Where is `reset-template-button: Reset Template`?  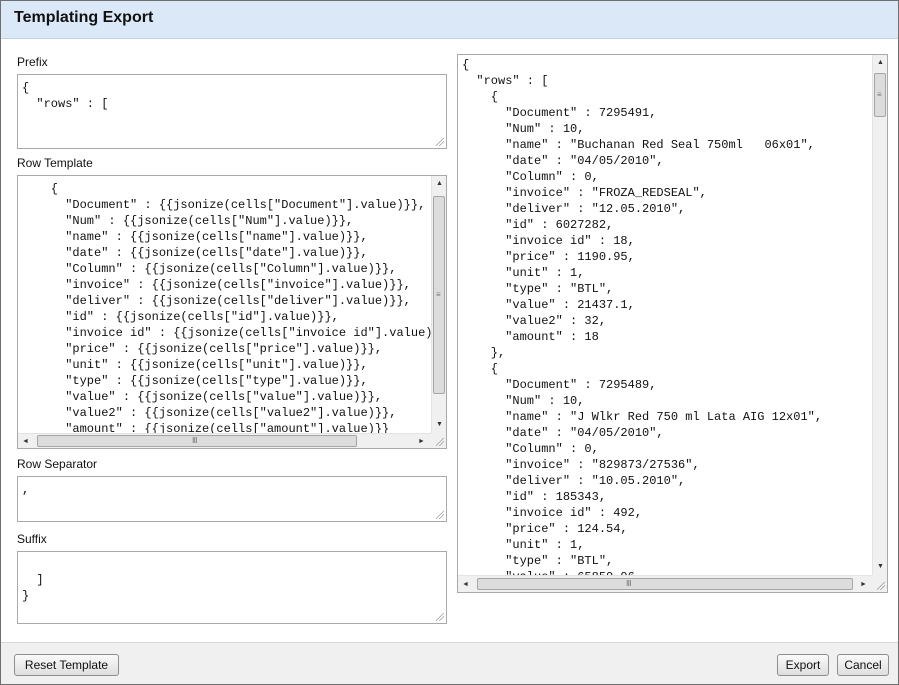 reset-template-button: Reset Template is located at coordinates (66, 665).